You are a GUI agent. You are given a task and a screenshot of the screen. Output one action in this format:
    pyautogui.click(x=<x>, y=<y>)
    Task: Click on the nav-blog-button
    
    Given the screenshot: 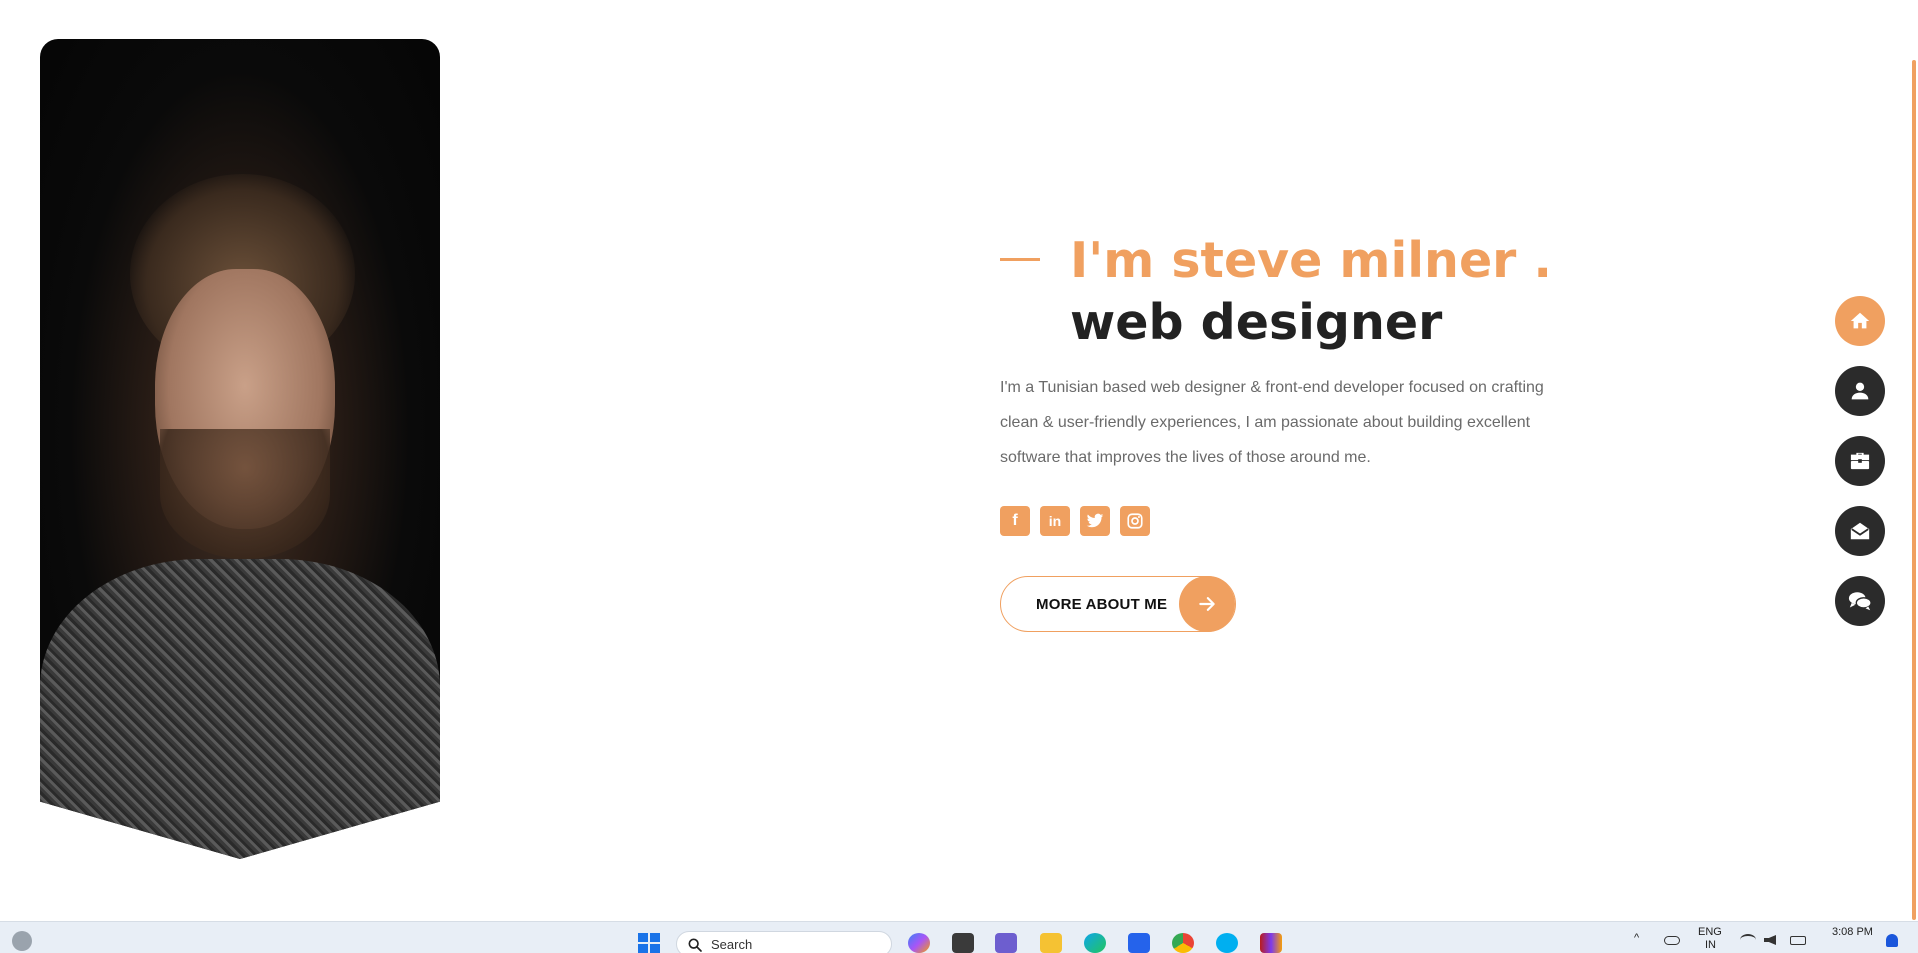 What is the action you would take?
    pyautogui.click(x=1860, y=601)
    